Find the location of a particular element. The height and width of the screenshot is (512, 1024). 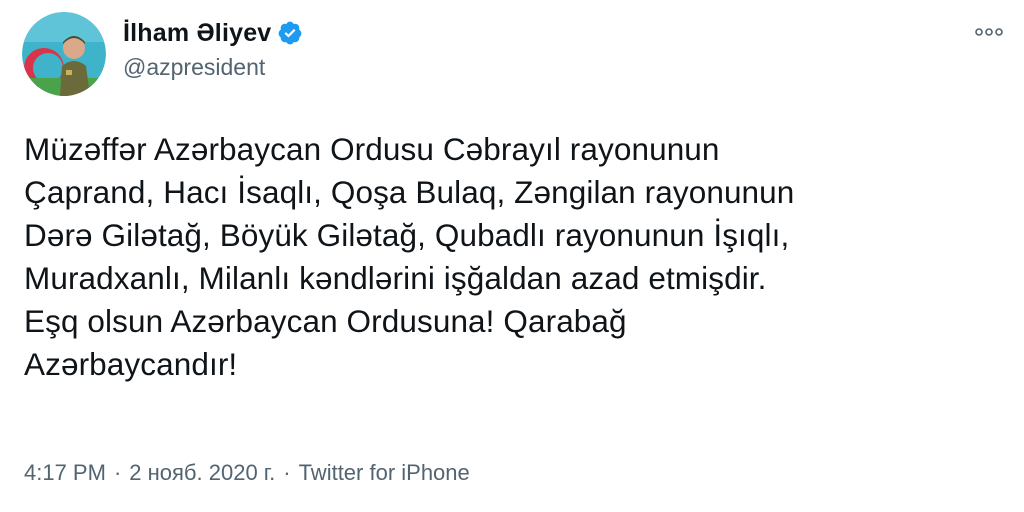

author-name-row: İlham Əliyev is located at coordinates (213, 33).